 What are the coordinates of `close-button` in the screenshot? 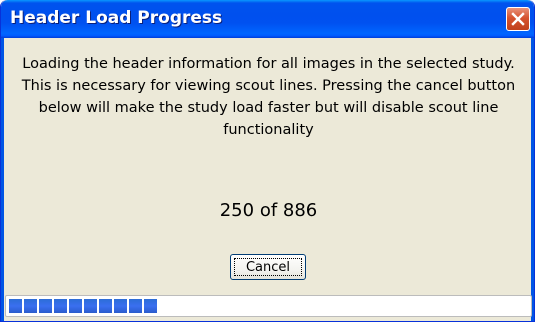 It's located at (518, 19).